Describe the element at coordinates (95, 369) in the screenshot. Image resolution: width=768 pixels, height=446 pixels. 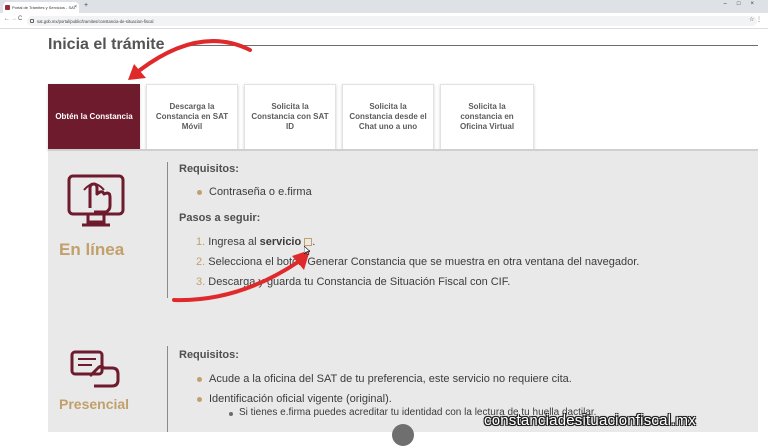
I see `presencial-document-hand-icon` at that location.